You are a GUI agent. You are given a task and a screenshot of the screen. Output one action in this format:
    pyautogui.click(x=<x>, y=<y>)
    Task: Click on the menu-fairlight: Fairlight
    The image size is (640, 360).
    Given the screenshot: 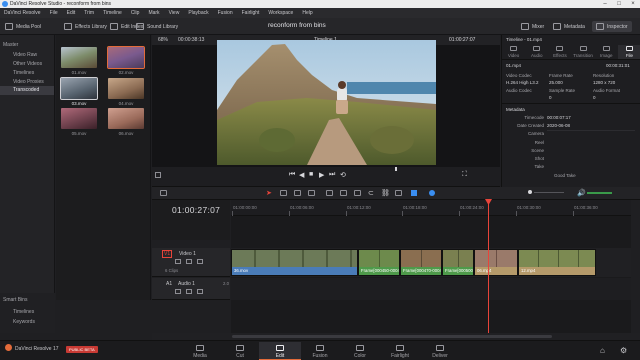 What is the action you would take?
    pyautogui.click(x=251, y=13)
    